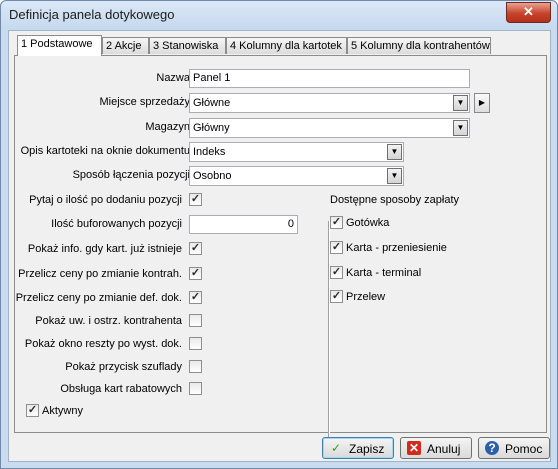  I want to click on close-button: ✕, so click(528, 12).